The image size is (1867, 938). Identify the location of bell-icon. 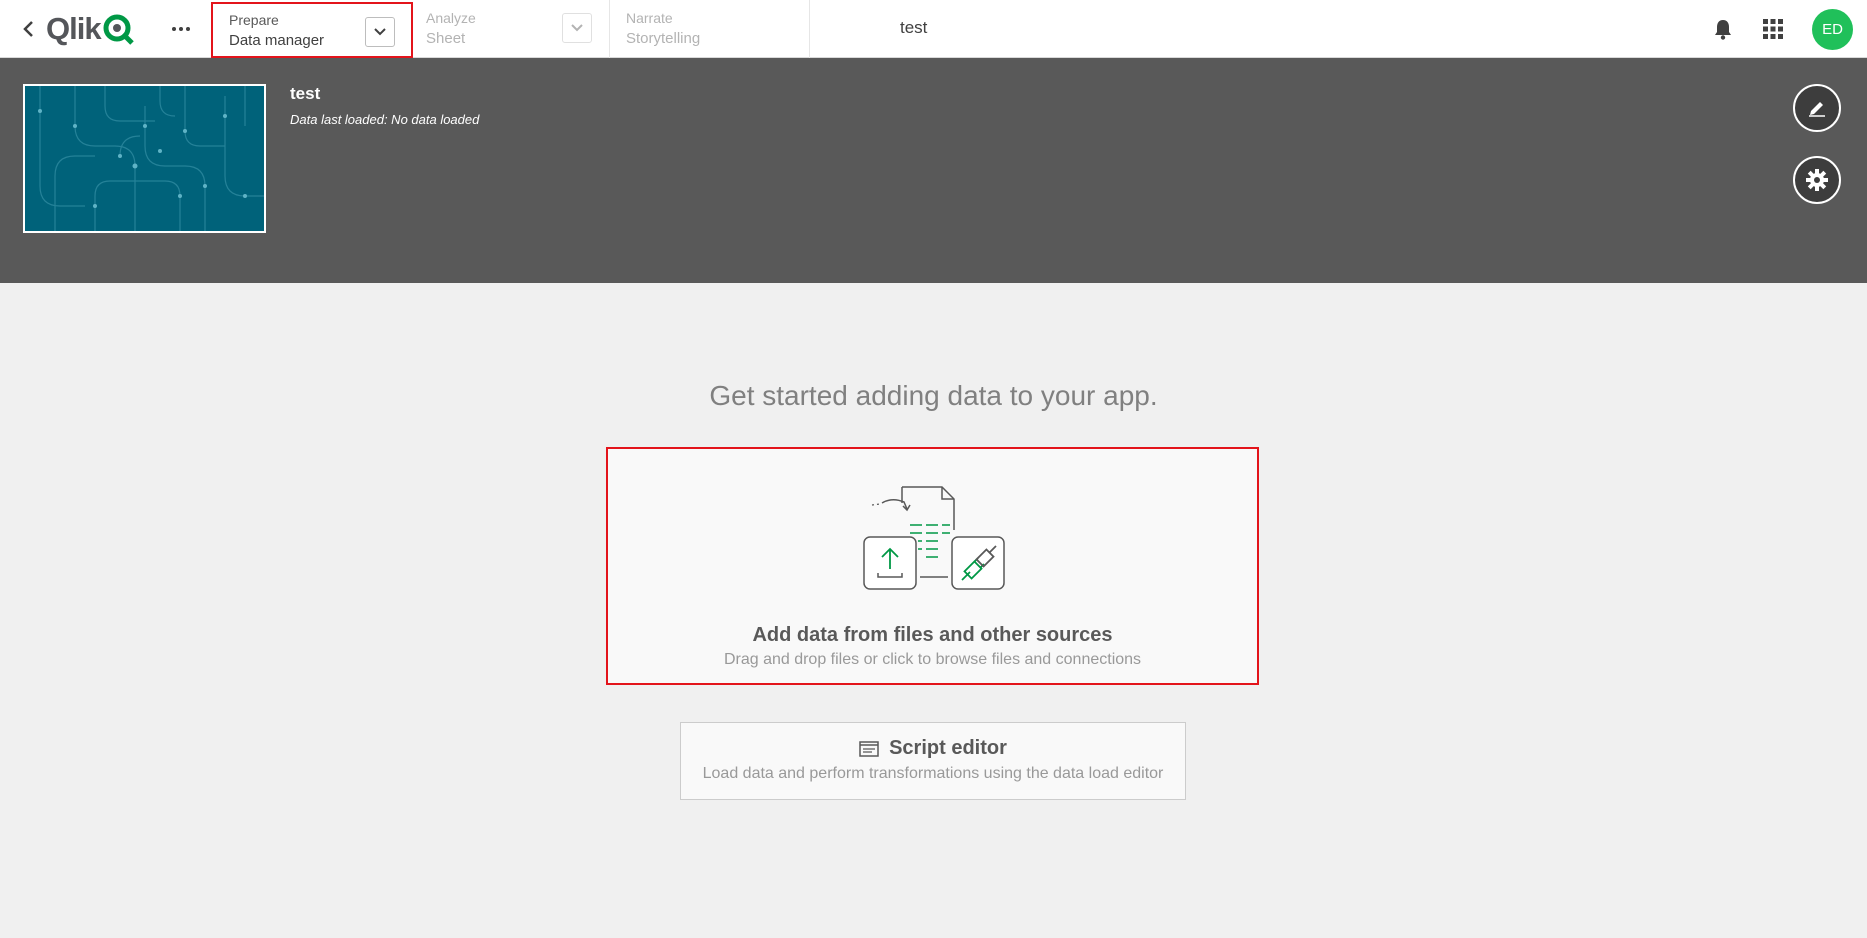
(1723, 30).